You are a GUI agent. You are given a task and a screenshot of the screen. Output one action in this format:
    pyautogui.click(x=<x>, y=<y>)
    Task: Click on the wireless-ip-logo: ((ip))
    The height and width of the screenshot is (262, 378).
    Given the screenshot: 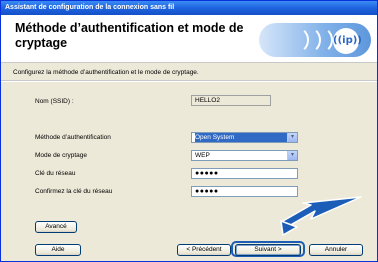 What is the action you would take?
    pyautogui.click(x=347, y=41)
    